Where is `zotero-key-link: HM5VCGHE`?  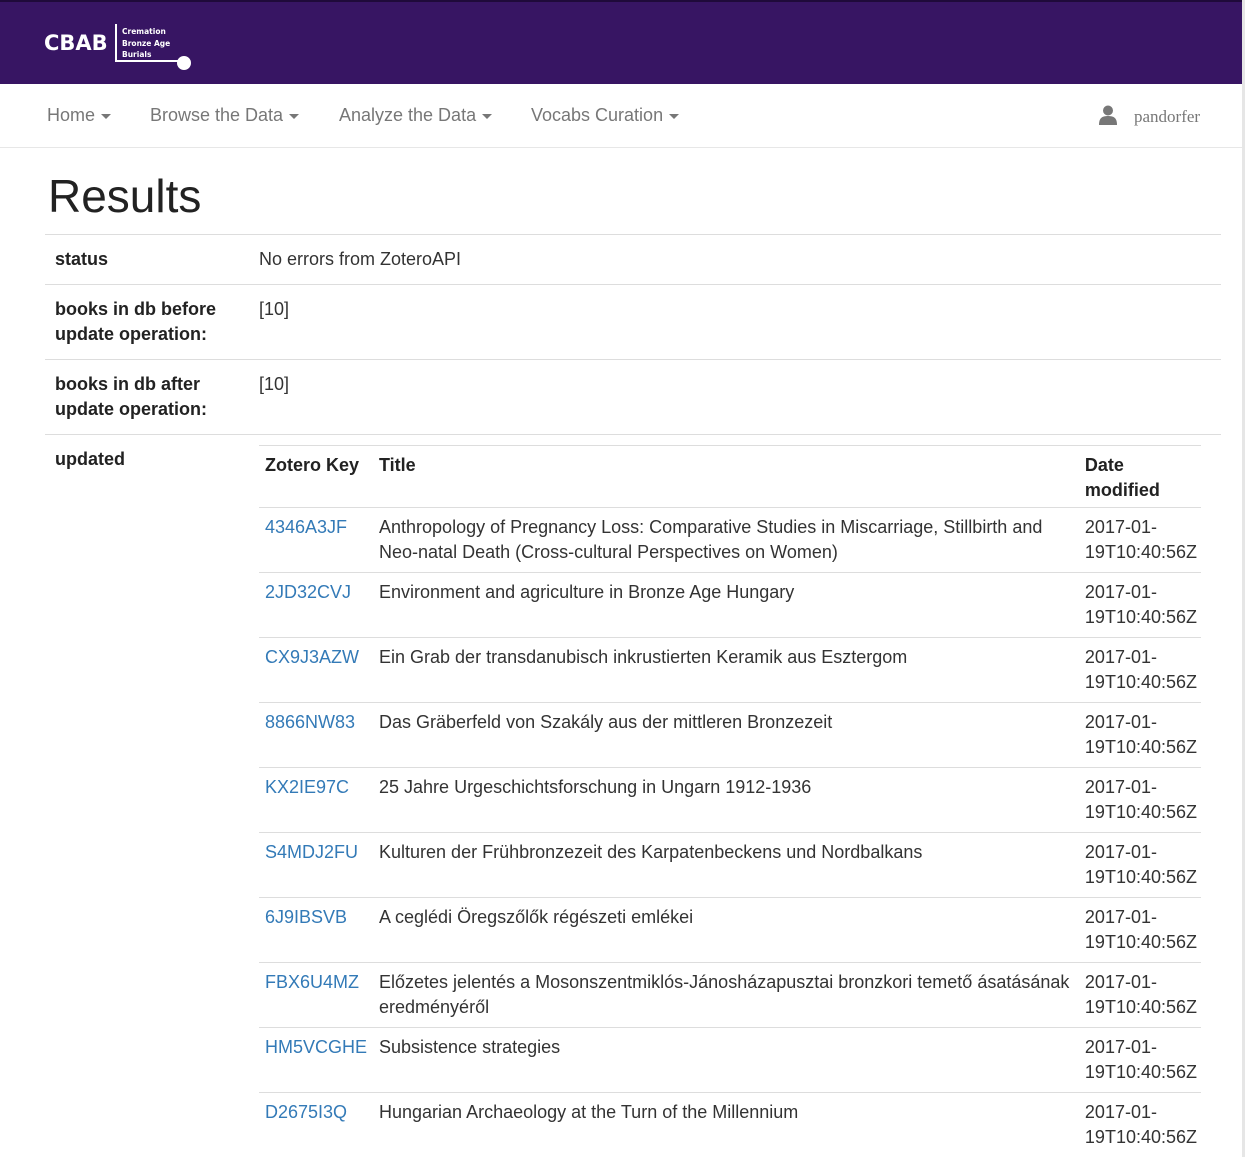
zotero-key-link: HM5VCGHE is located at coordinates (316, 1047).